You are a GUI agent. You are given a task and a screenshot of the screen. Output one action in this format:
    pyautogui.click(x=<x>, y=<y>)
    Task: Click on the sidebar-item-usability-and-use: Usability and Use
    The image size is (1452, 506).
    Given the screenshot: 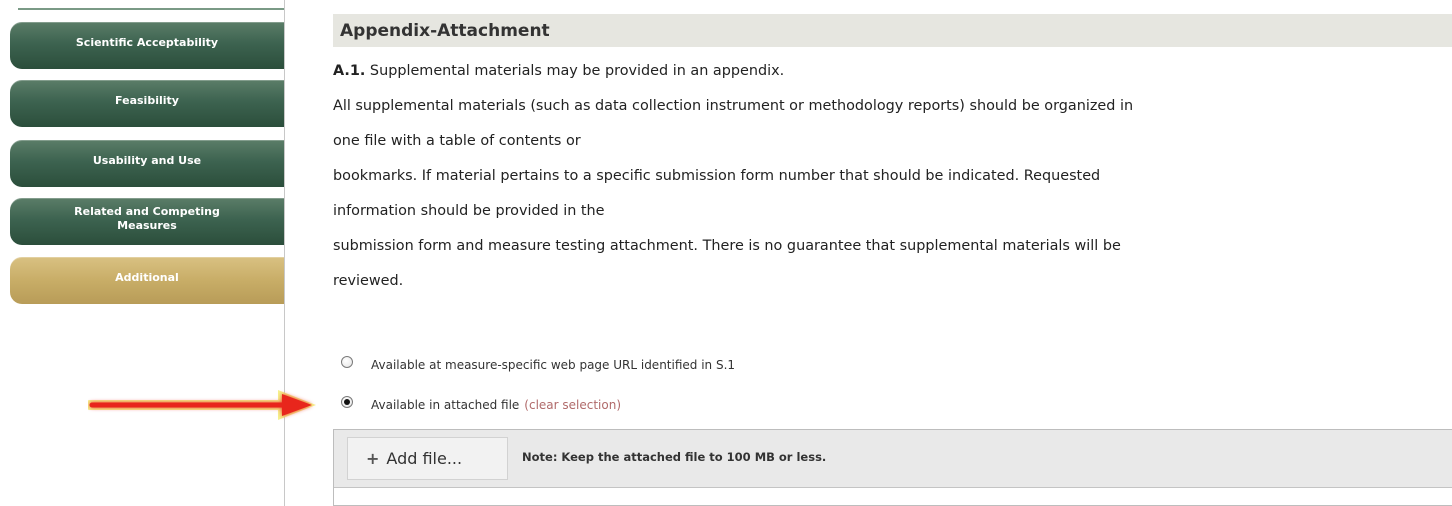 What is the action you would take?
    pyautogui.click(x=147, y=163)
    